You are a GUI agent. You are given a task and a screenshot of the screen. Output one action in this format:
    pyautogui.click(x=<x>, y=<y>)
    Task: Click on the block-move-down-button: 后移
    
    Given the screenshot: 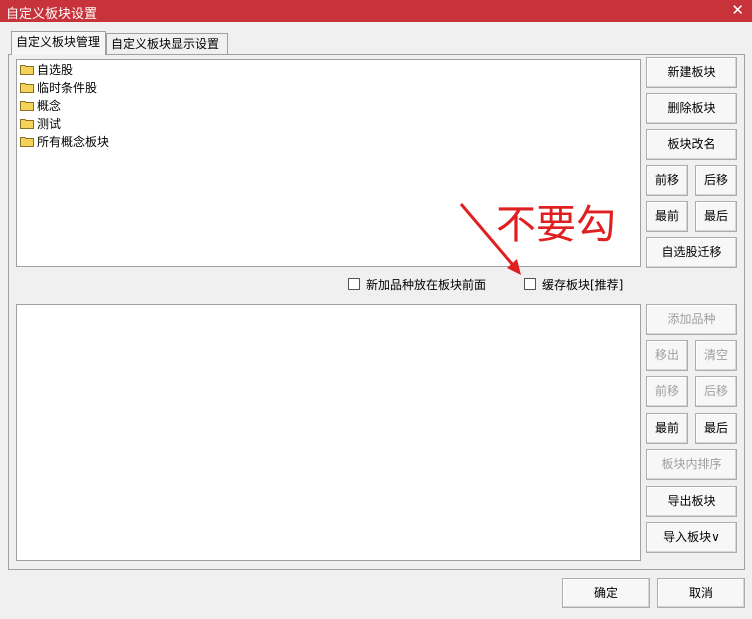 What is the action you would take?
    pyautogui.click(x=716, y=180)
    